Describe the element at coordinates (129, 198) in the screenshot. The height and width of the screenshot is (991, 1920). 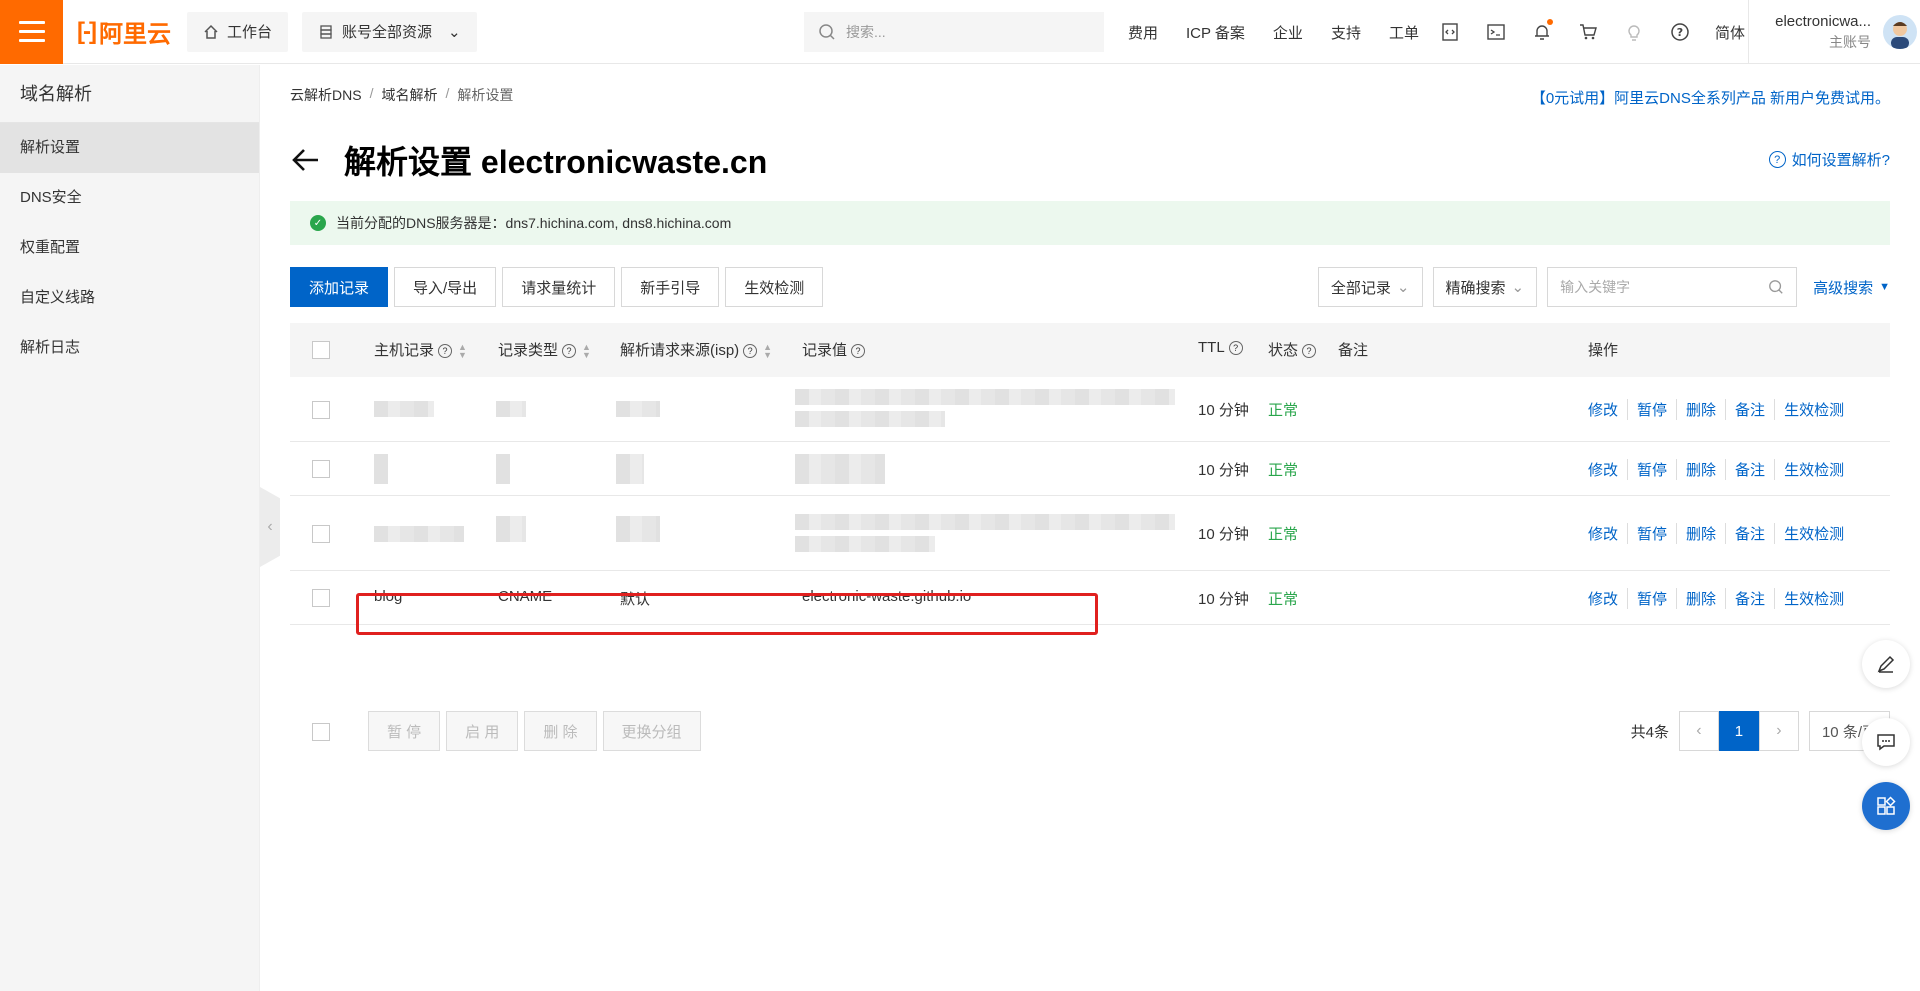
I see `sidebar-item-dns-security: DNS安全` at that location.